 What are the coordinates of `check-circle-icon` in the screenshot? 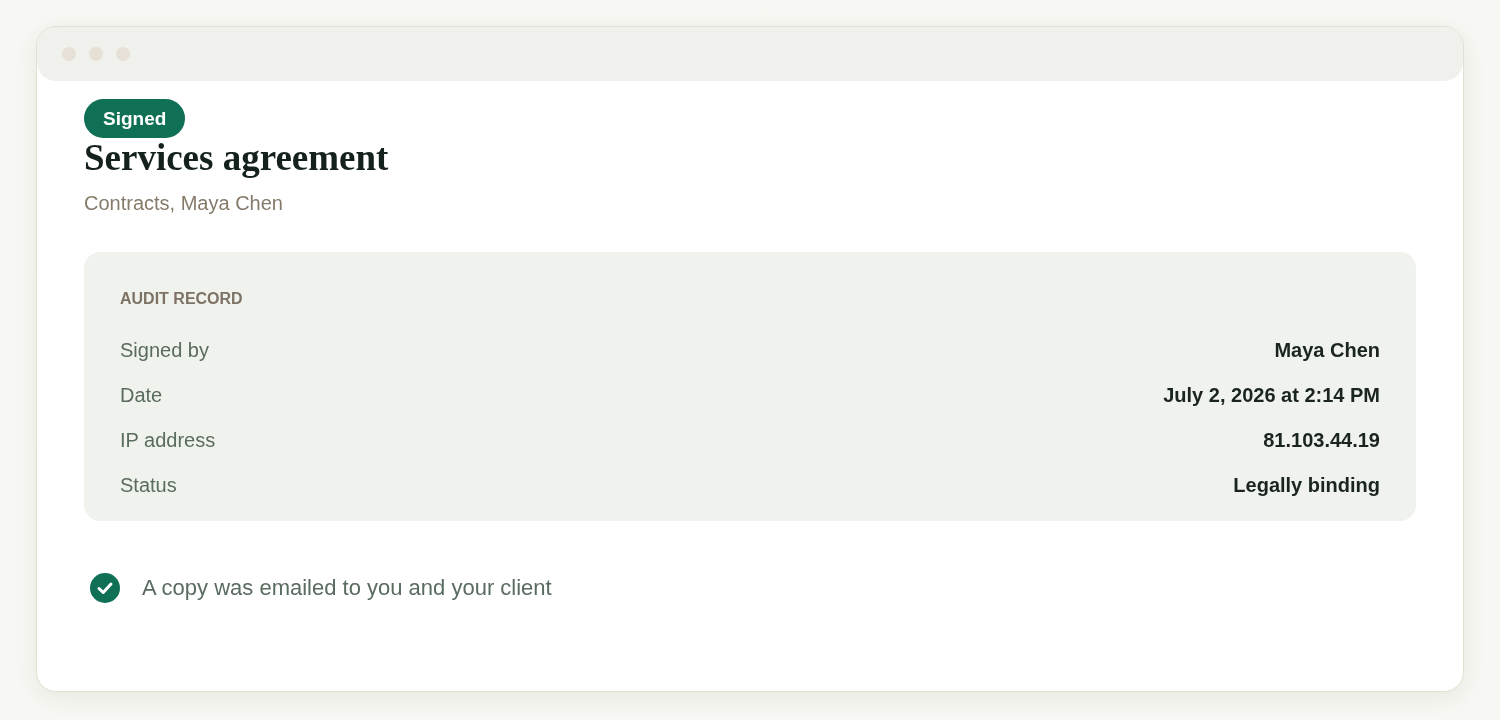 It's located at (105, 588).